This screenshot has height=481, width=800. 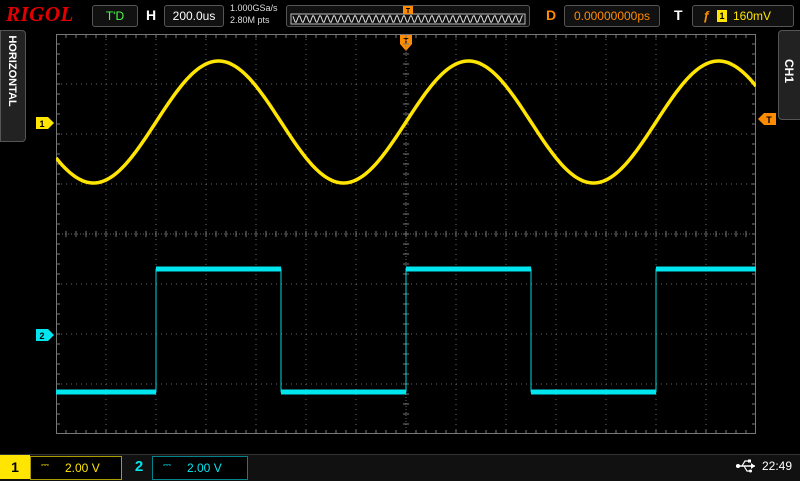 I want to click on sample-rate: 1.000GSa/s, so click(x=254, y=8).